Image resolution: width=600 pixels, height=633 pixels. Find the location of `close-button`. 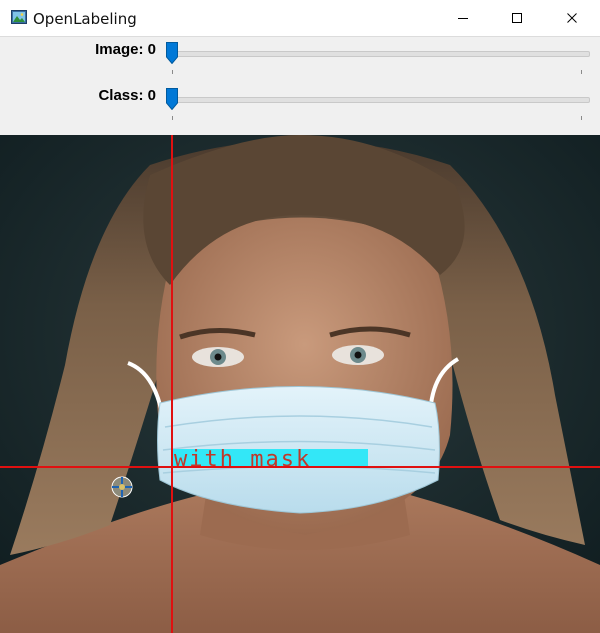

close-button is located at coordinates (572, 18).